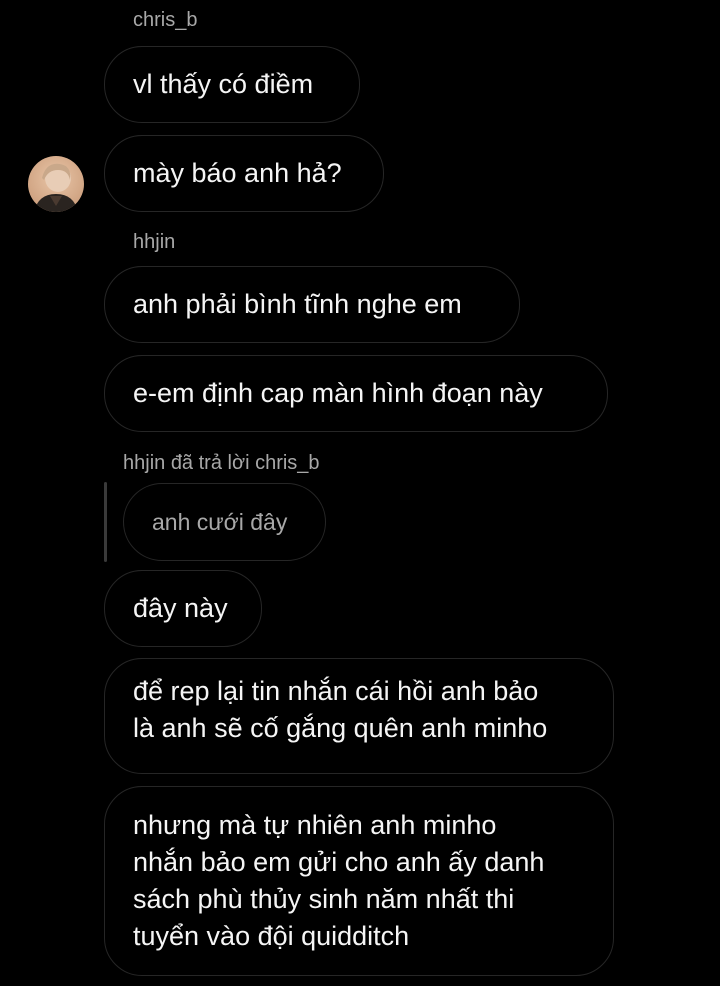 The image size is (720, 986). What do you see at coordinates (237, 173) in the screenshot?
I see `message-text: mày báo anh hả?` at bounding box center [237, 173].